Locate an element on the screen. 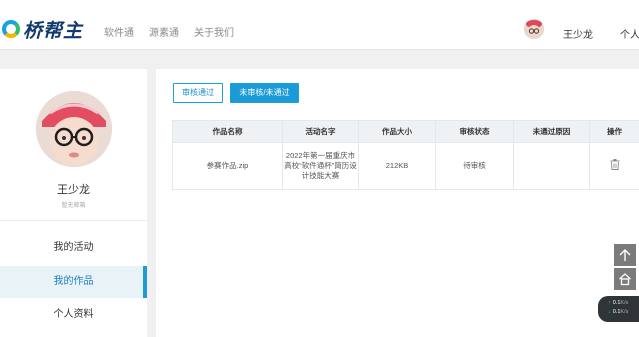  trash-icon is located at coordinates (614, 164).